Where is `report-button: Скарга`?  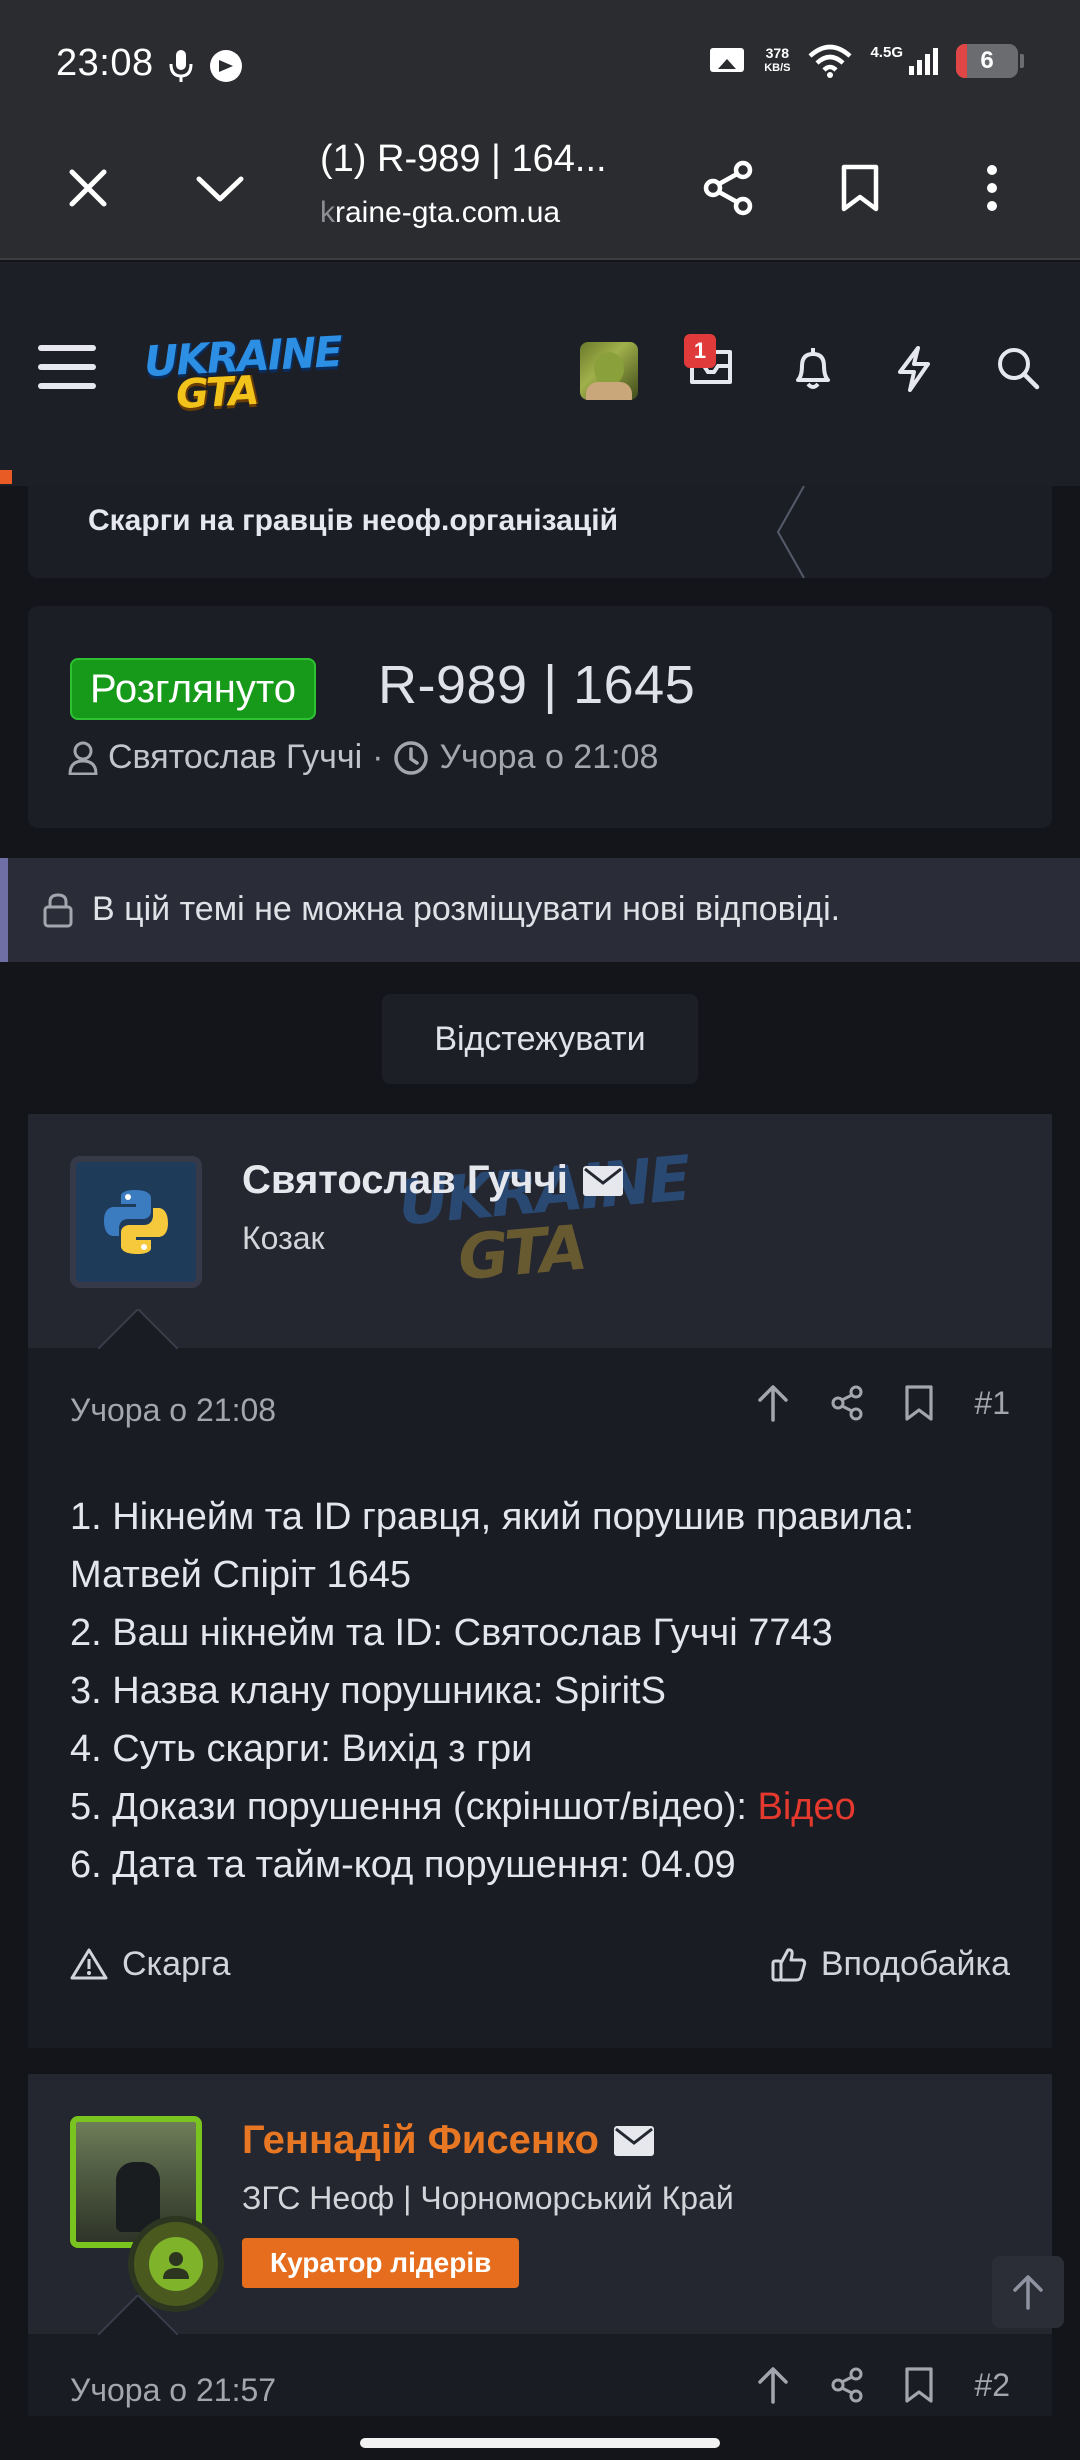 report-button: Скарга is located at coordinates (150, 1964).